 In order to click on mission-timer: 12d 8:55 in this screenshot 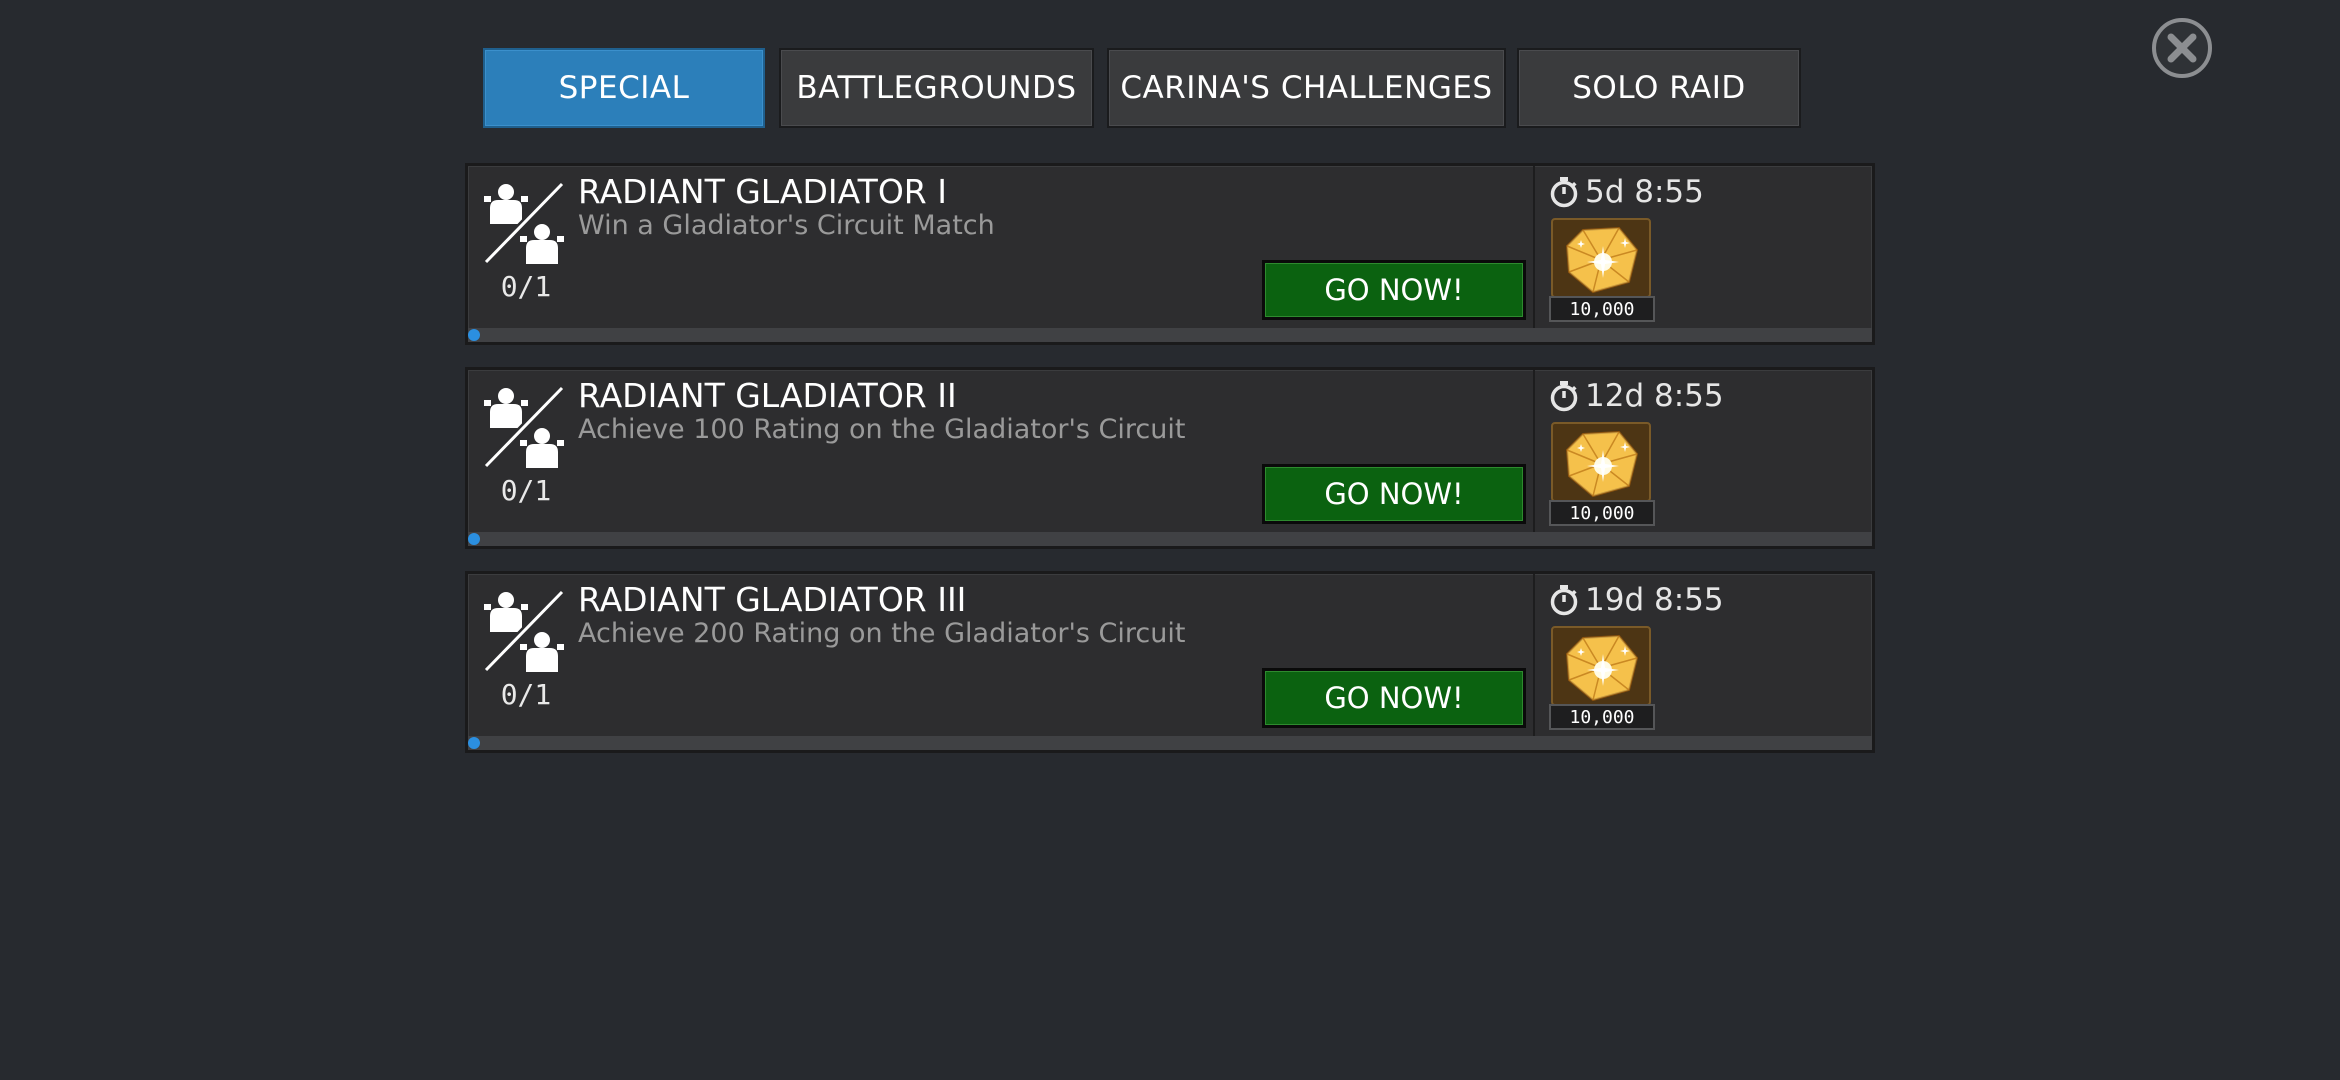, I will do `click(1636, 396)`.